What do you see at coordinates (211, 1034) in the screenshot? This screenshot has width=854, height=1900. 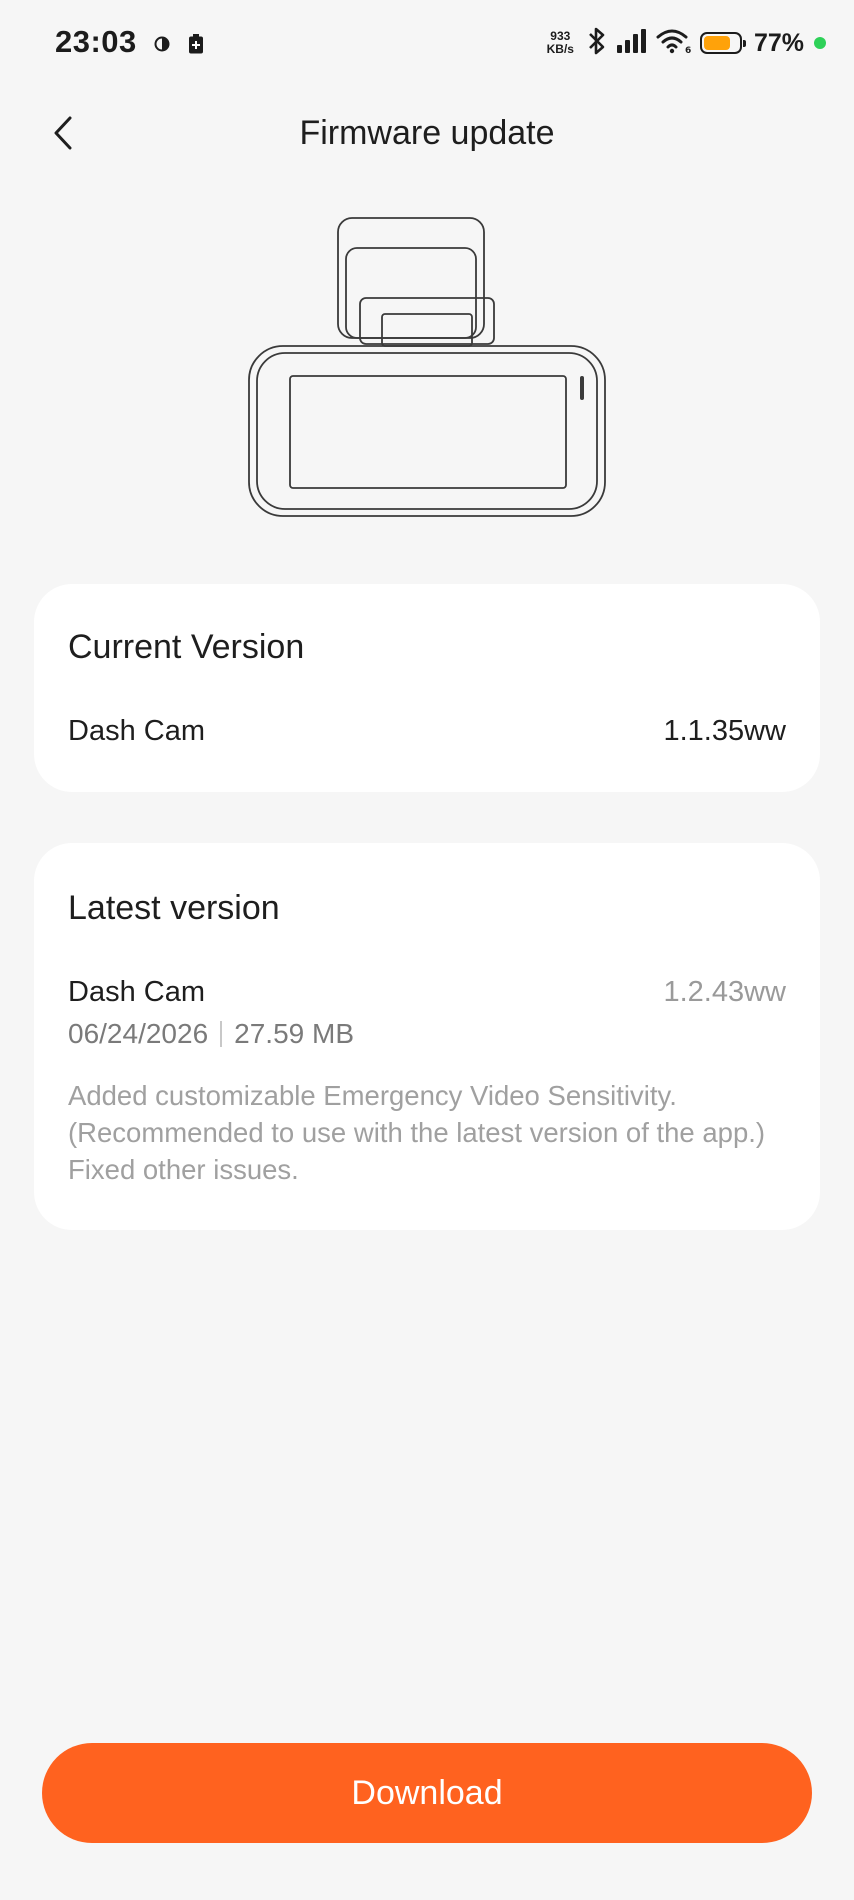 I see `latest-version-meta: 06/24/2026 27.59 MB` at bounding box center [211, 1034].